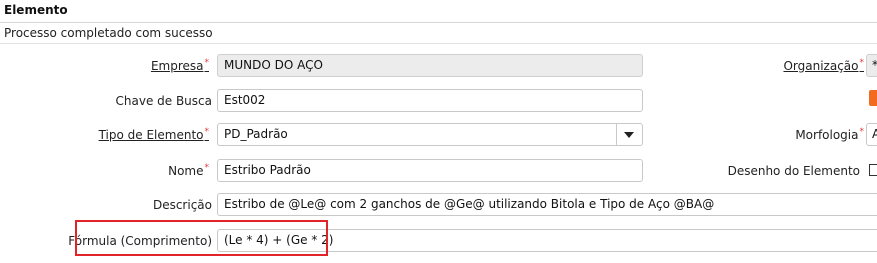  What do you see at coordinates (438, 43) in the screenshot?
I see `divider` at bounding box center [438, 43].